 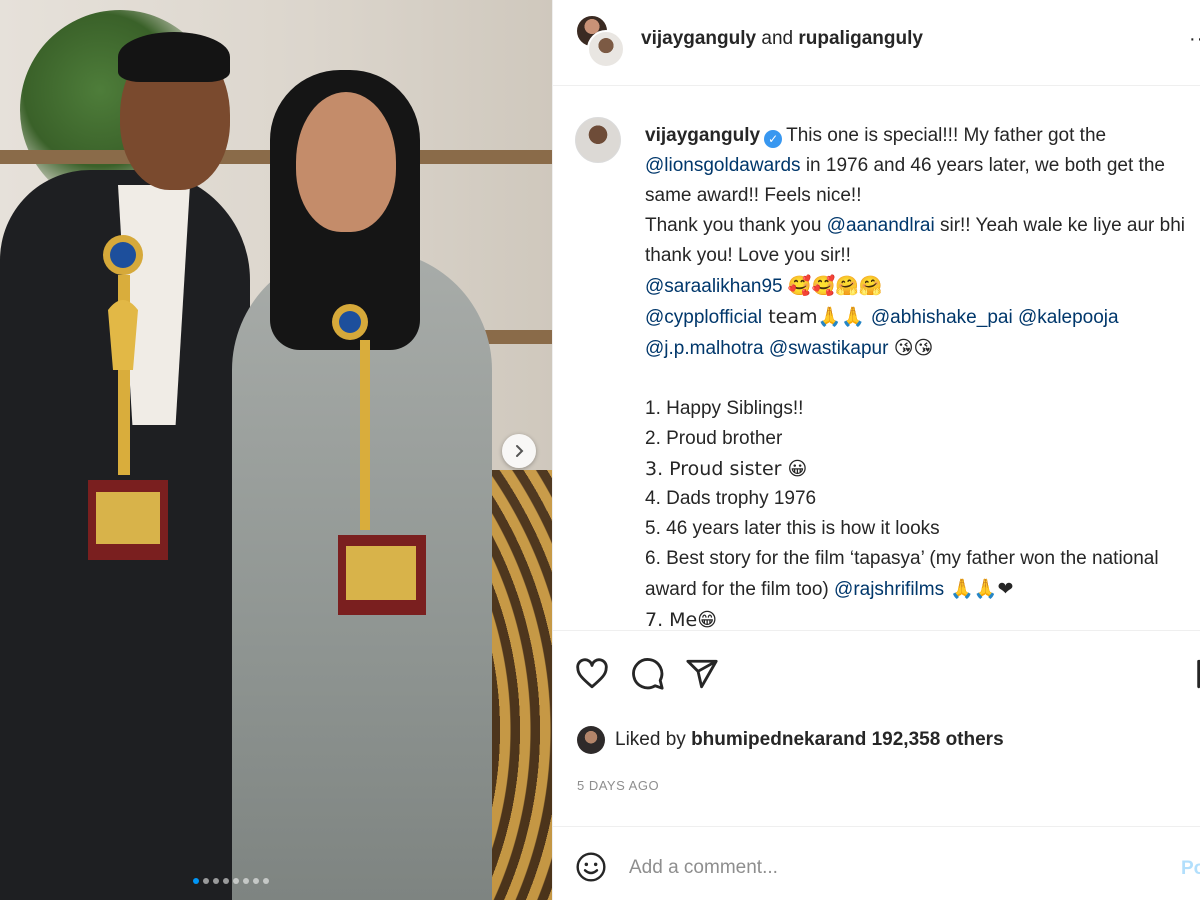 I want to click on mention-link: @abhishake_pai, so click(x=942, y=317).